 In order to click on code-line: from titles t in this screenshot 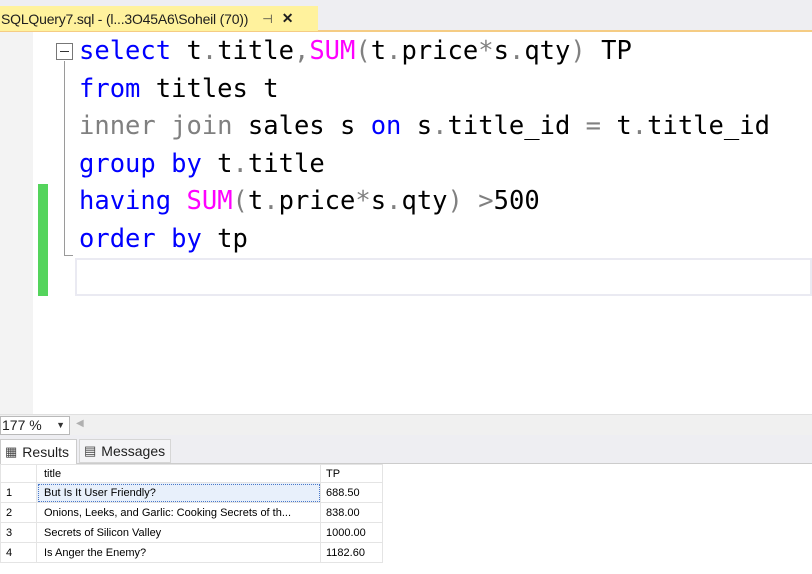, I will do `click(179, 89)`.